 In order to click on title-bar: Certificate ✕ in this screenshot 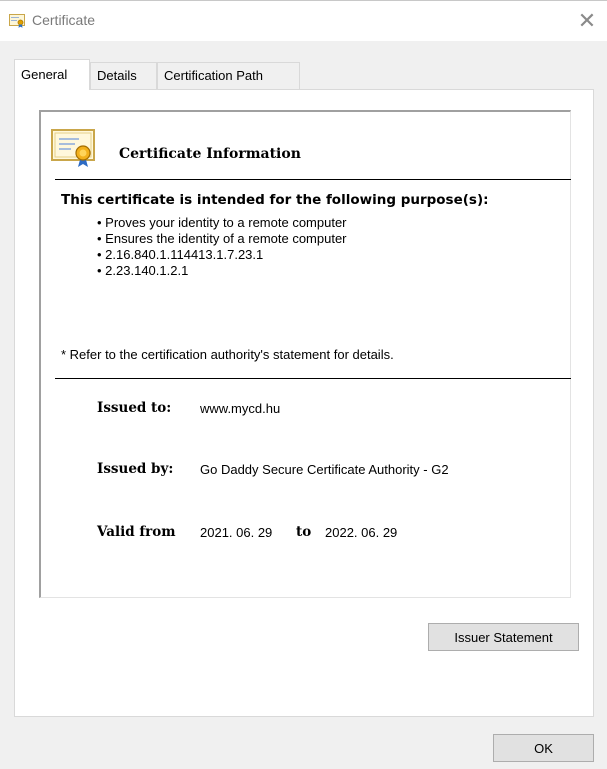, I will do `click(303, 21)`.